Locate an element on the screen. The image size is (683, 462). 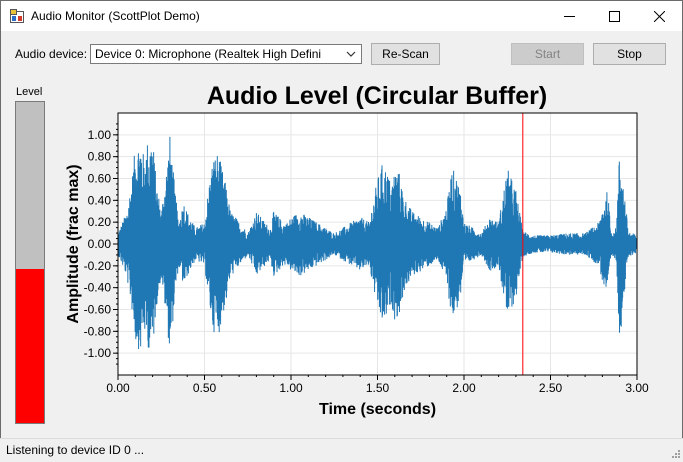
chart-x-tick-label: 1.00 is located at coordinates (291, 388).